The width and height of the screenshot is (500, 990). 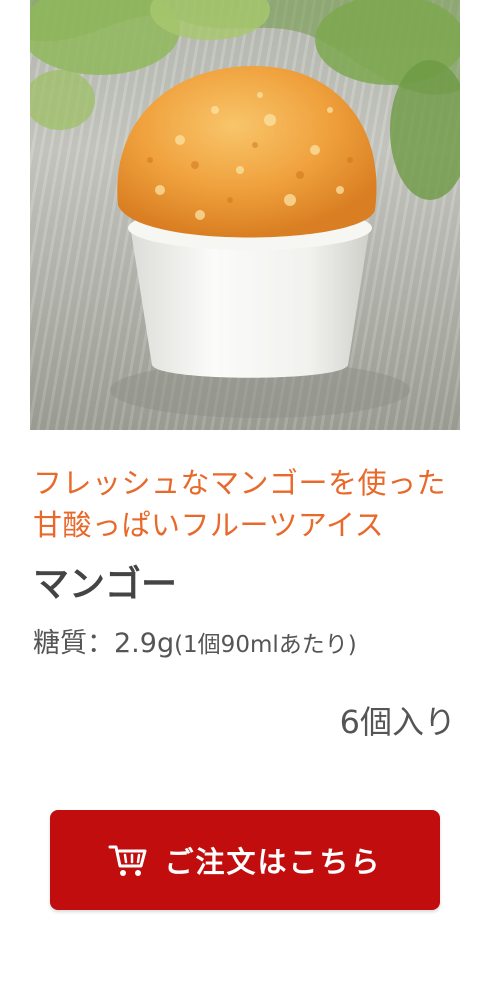 What do you see at coordinates (397, 722) in the screenshot?
I see `package-quantity: 6個入り` at bounding box center [397, 722].